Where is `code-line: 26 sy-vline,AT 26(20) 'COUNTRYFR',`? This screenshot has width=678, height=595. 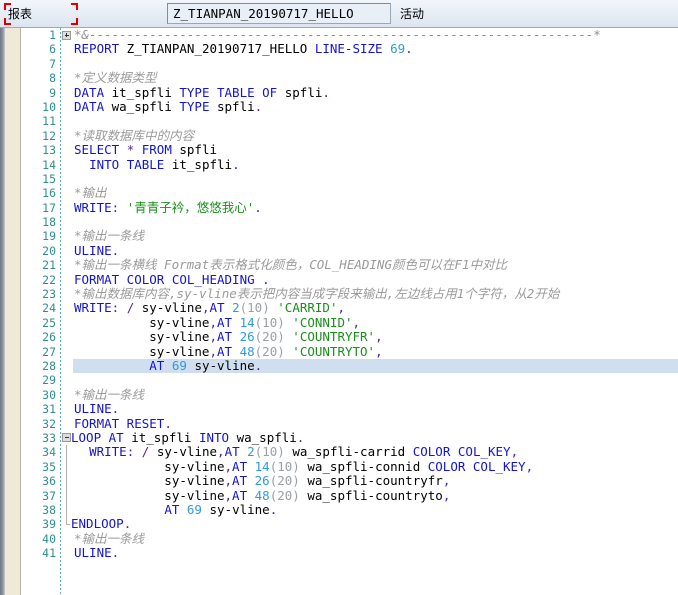 code-line: 26 sy-vline,AT 26(20) 'COUNTRYFR', is located at coordinates (339, 337).